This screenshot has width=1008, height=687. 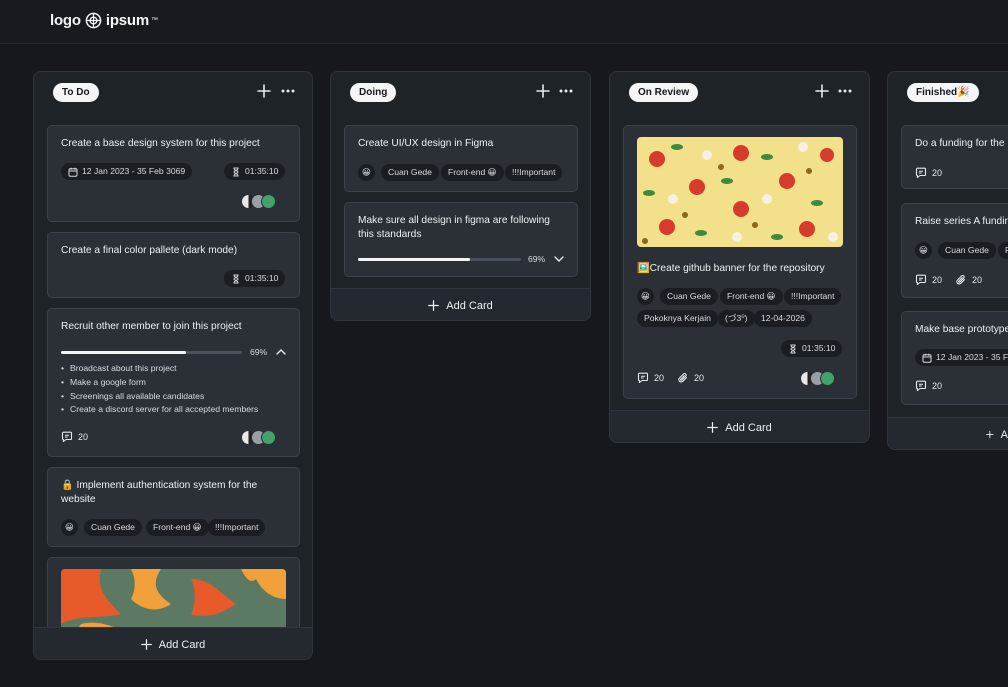 I want to click on comment-icon, so click(x=921, y=173).